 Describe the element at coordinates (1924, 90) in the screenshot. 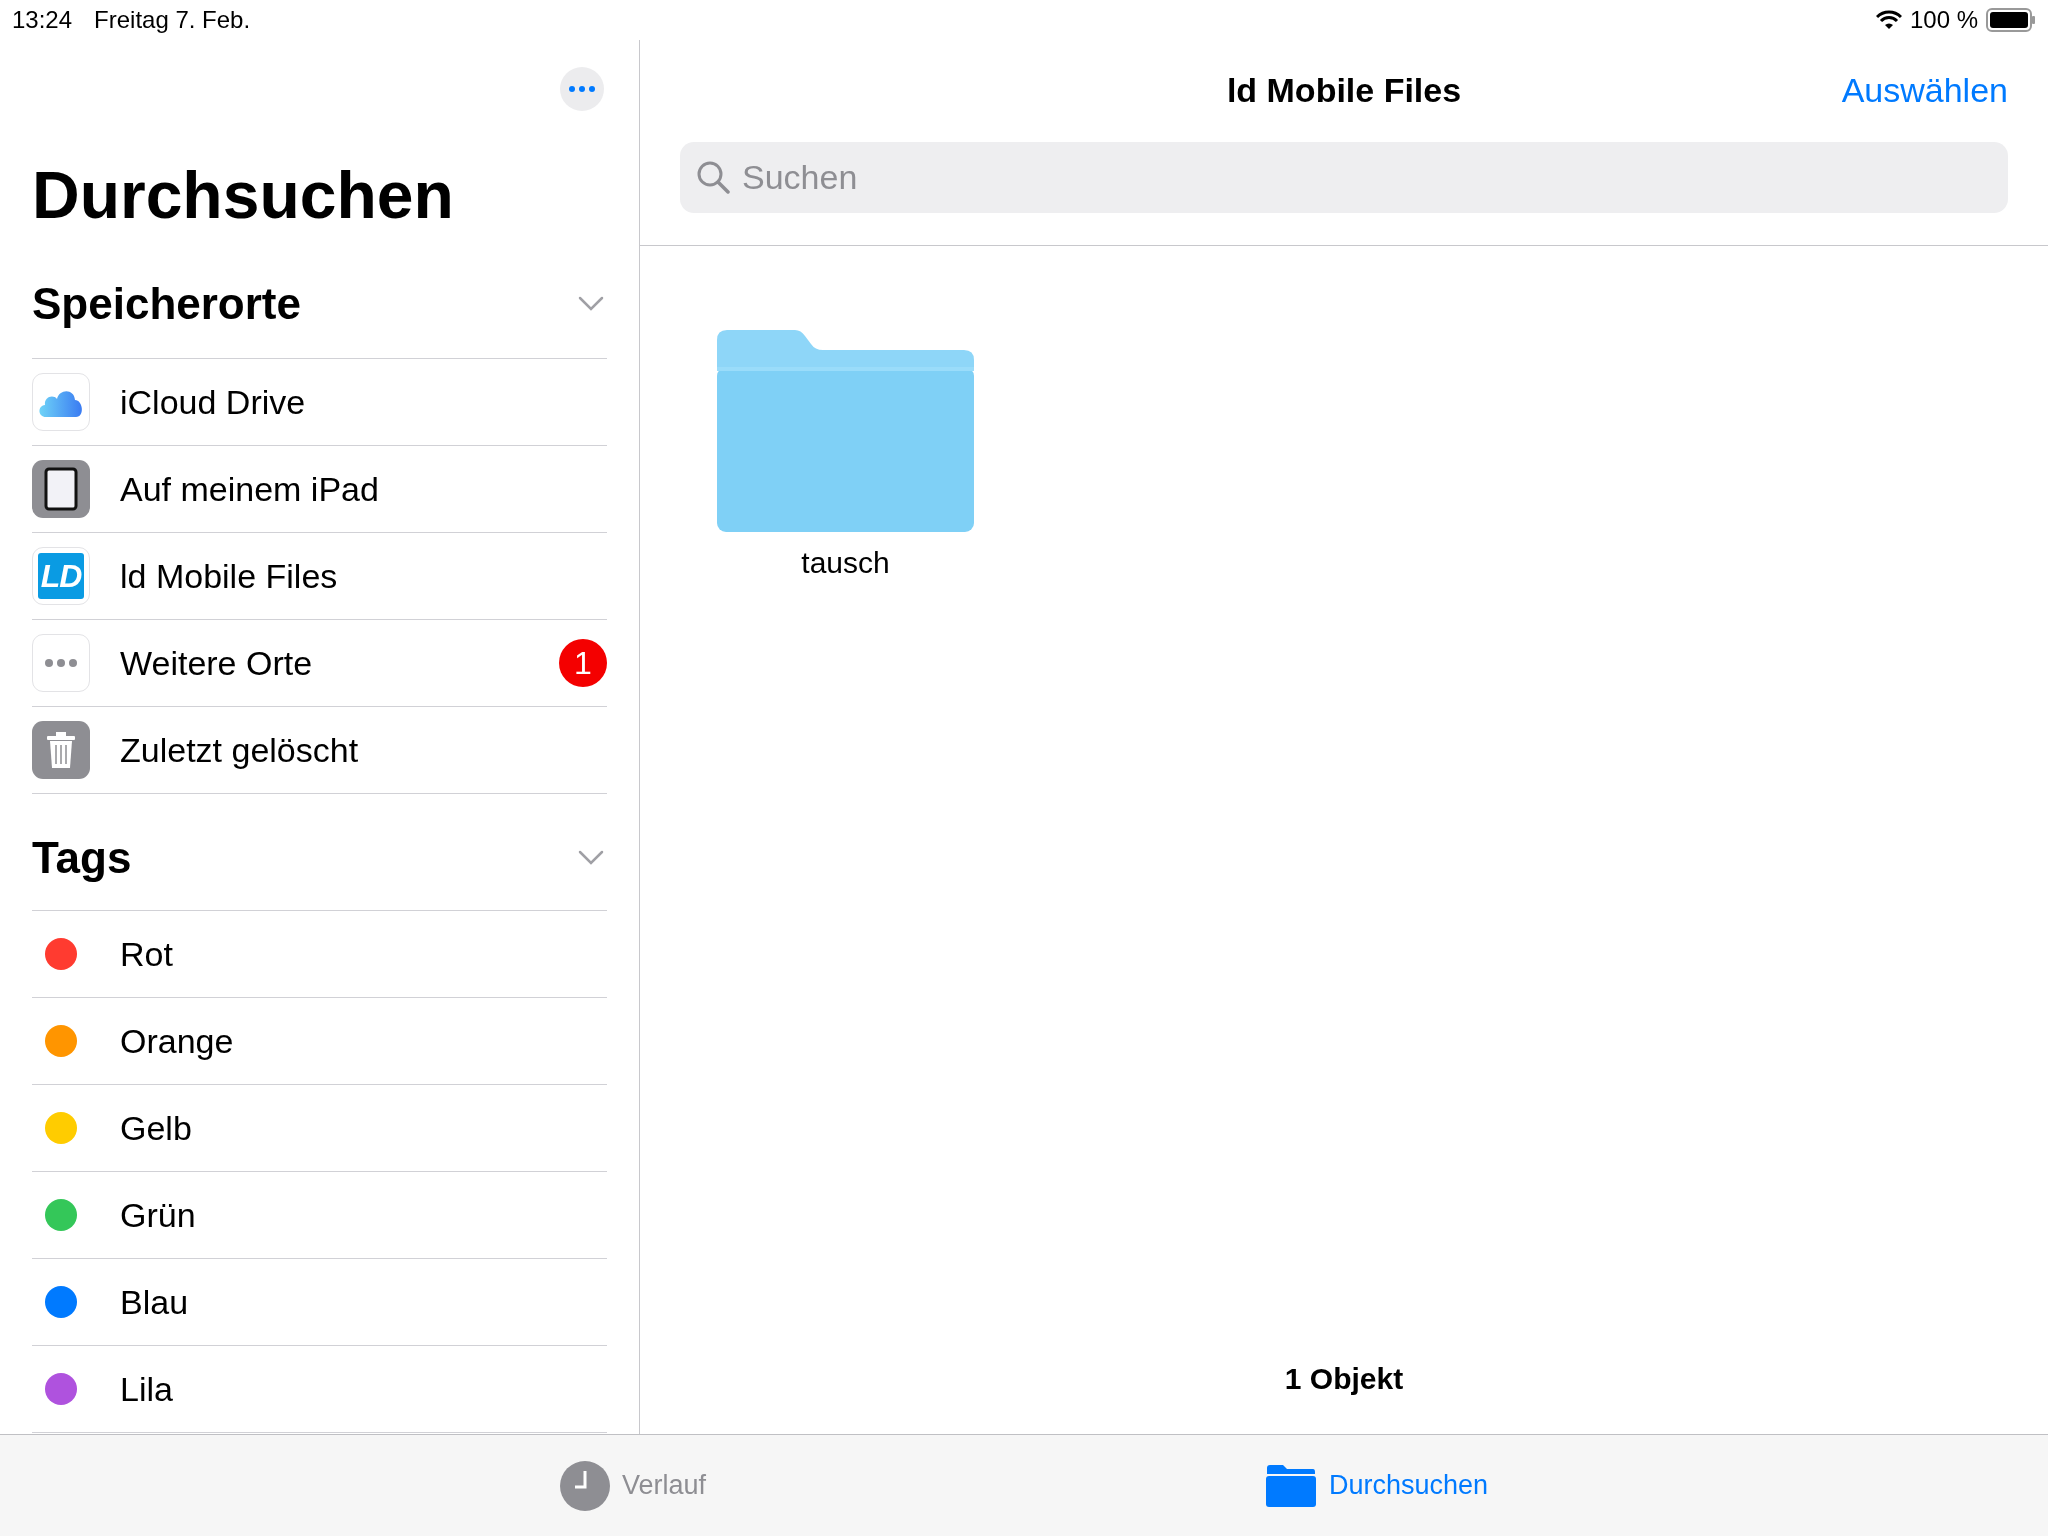

I see `select-button: Auswählen` at that location.